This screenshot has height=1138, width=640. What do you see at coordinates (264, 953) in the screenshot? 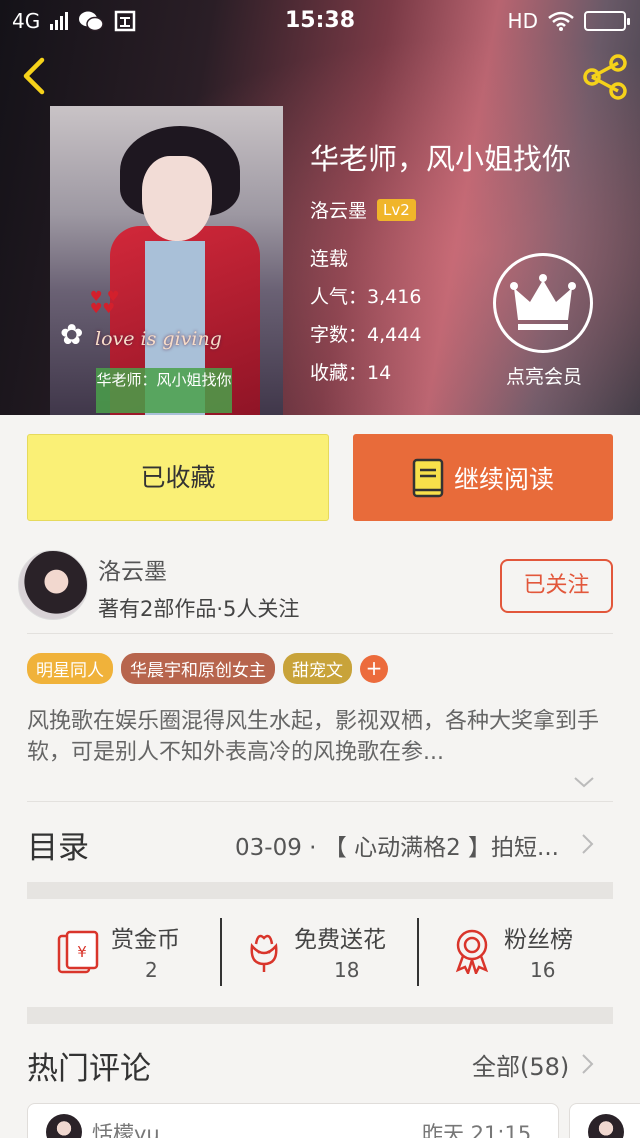
I see `flower-icon` at bounding box center [264, 953].